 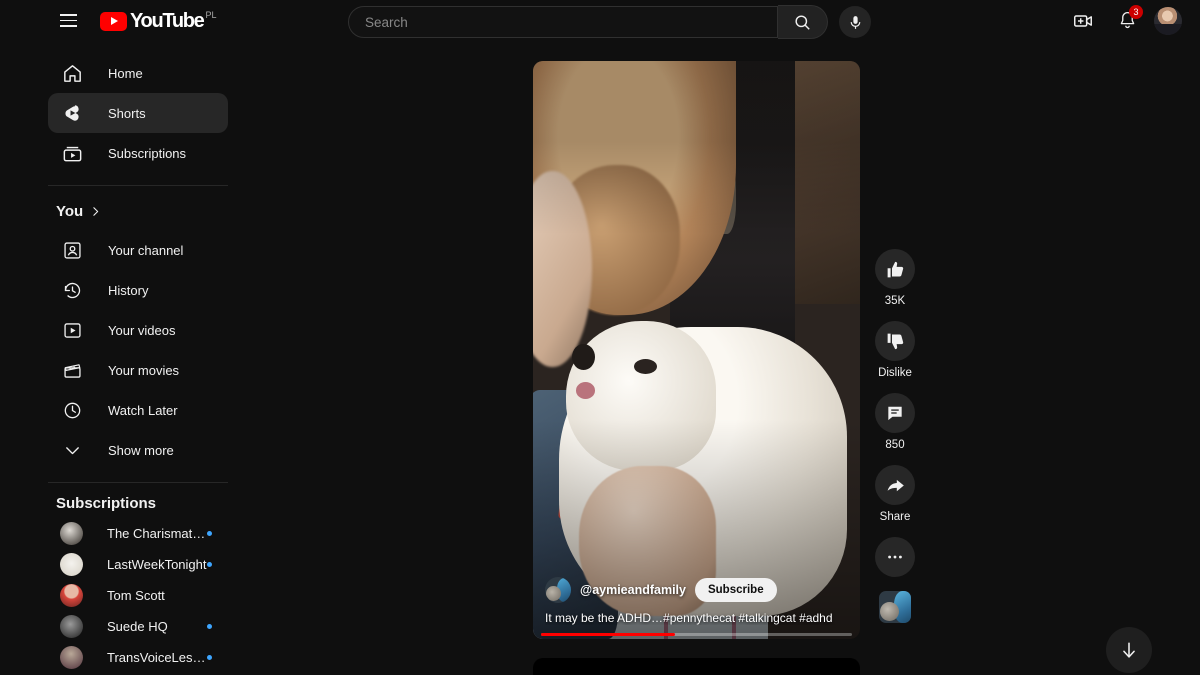 I want to click on dislike-label: Dislike, so click(x=895, y=373).